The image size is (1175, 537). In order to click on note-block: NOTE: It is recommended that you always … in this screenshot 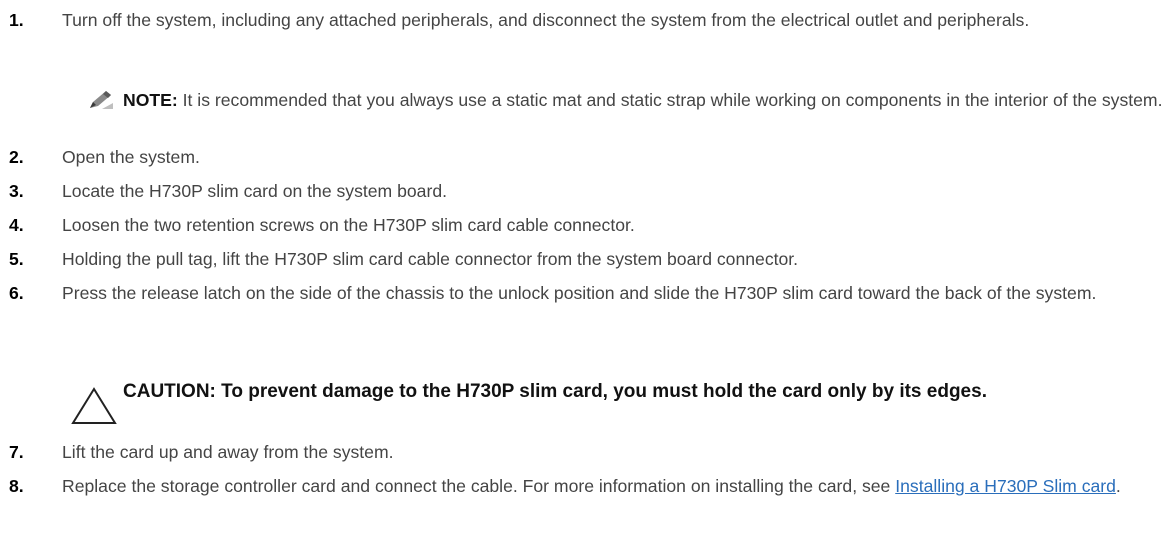, I will do `click(647, 100)`.